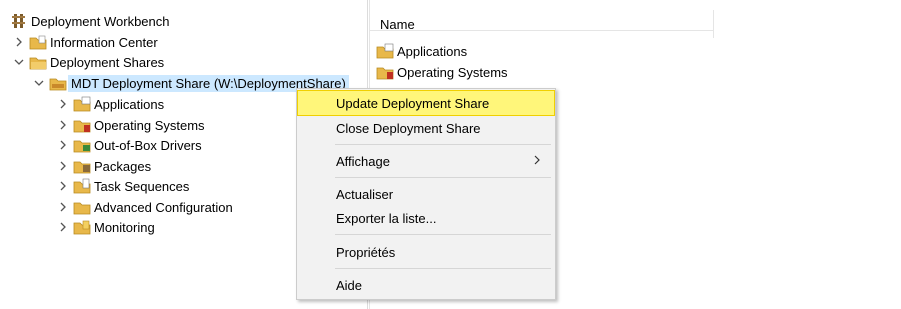  I want to click on tree-item-monitoring: Monitoring, so click(106, 227).